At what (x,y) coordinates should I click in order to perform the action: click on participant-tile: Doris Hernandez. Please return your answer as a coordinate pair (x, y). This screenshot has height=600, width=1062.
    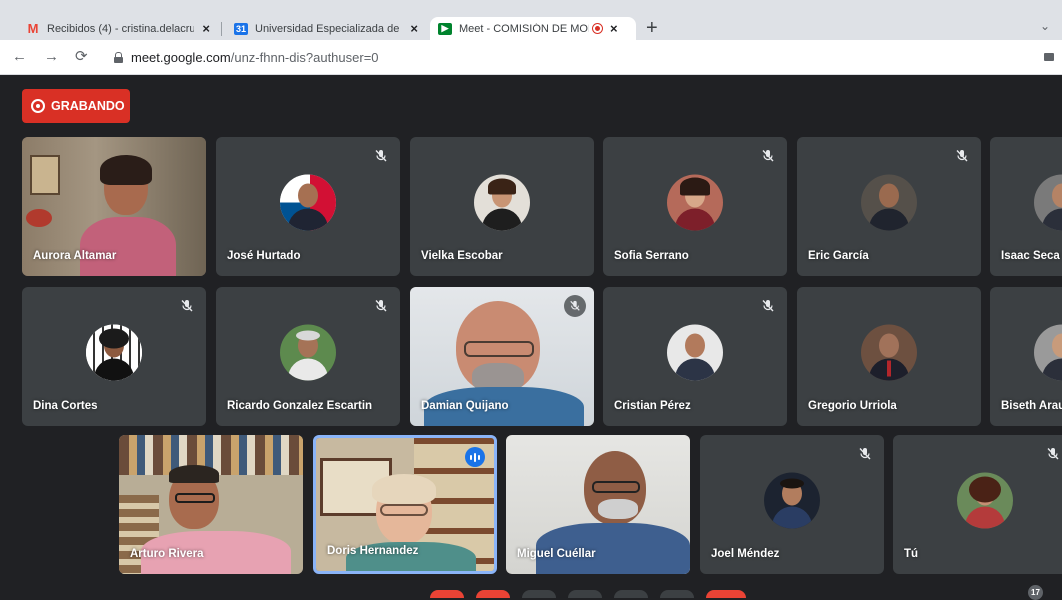
    Looking at the image, I should click on (405, 504).